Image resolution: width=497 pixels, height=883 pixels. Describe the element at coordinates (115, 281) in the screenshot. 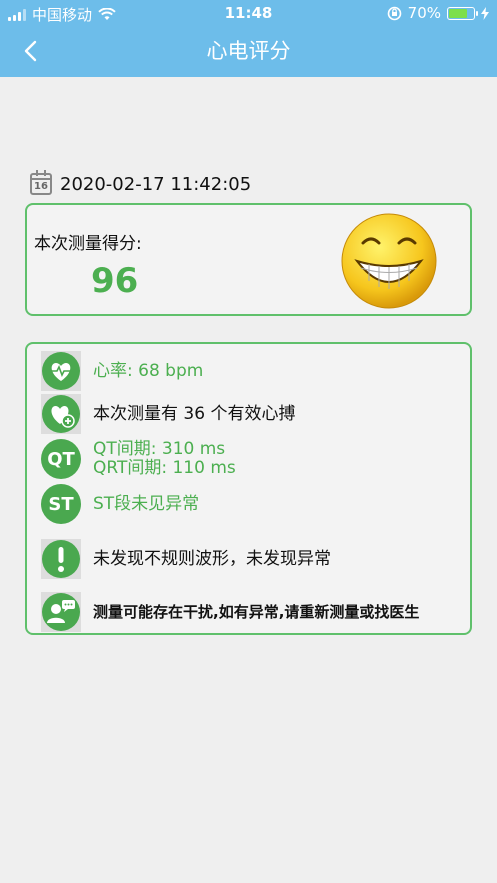

I see `score-value: 96` at that location.